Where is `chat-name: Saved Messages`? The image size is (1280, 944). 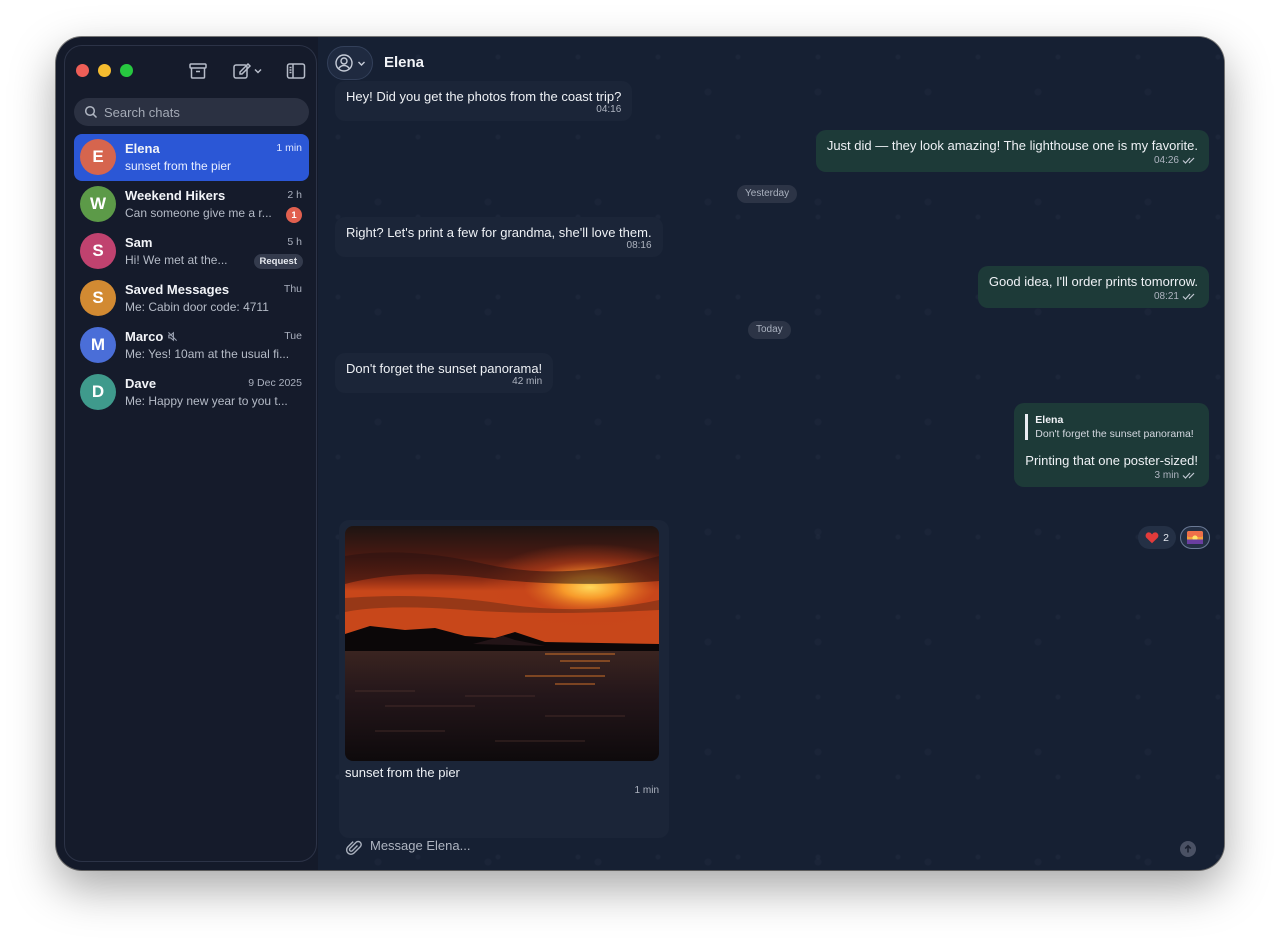
chat-name: Saved Messages is located at coordinates (177, 289).